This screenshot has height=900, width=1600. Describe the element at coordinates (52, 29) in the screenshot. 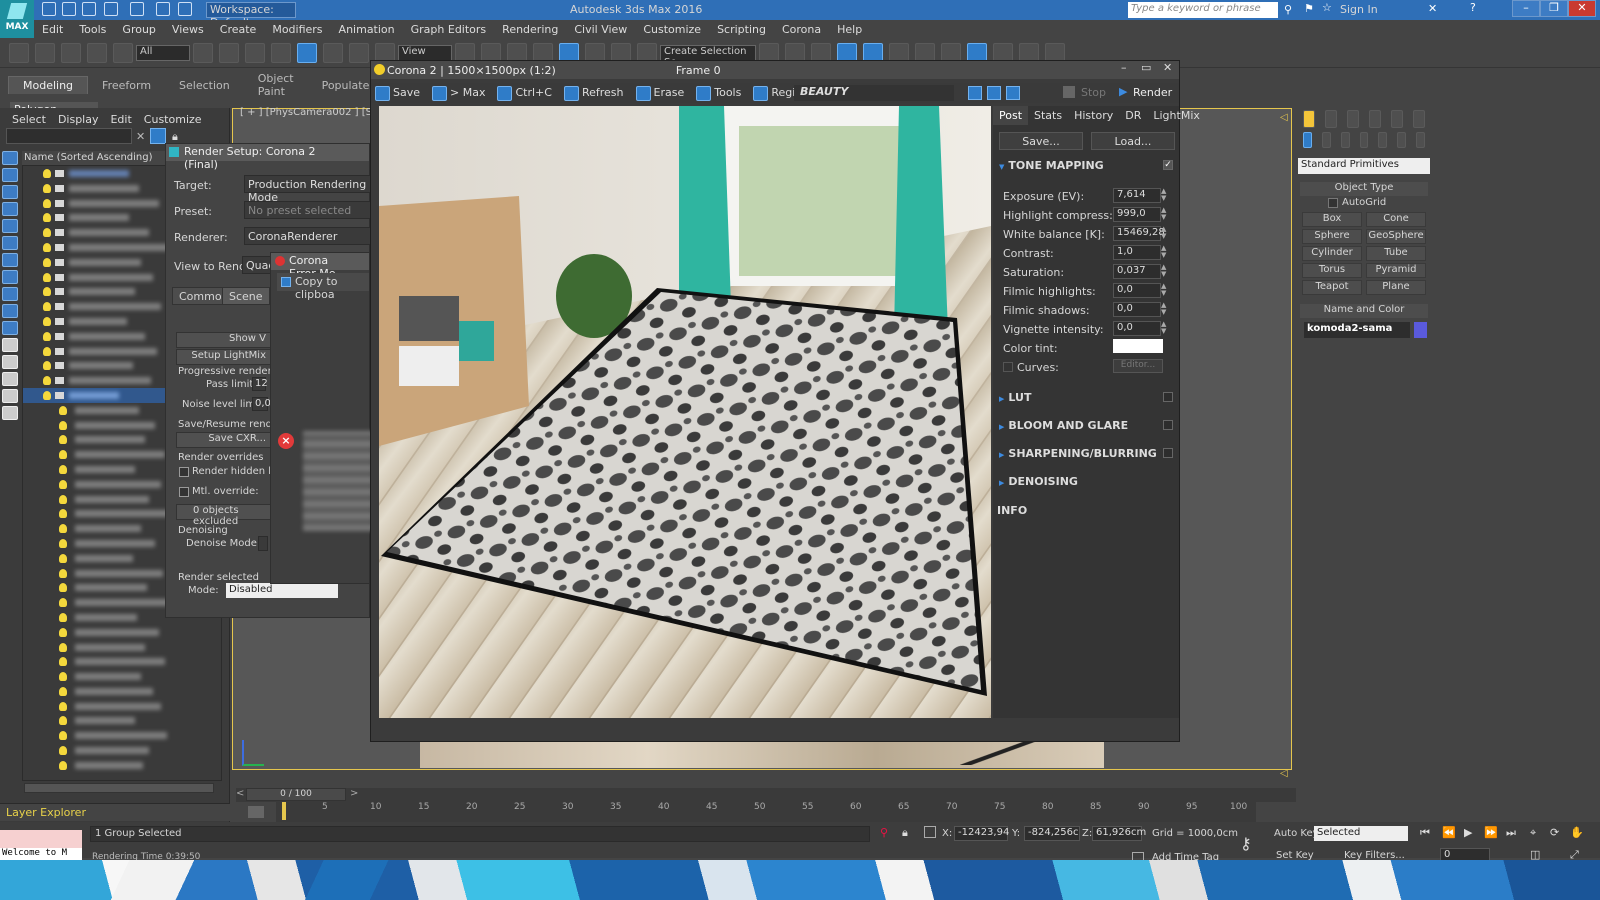

I see `menu-edit: Edit` at that location.